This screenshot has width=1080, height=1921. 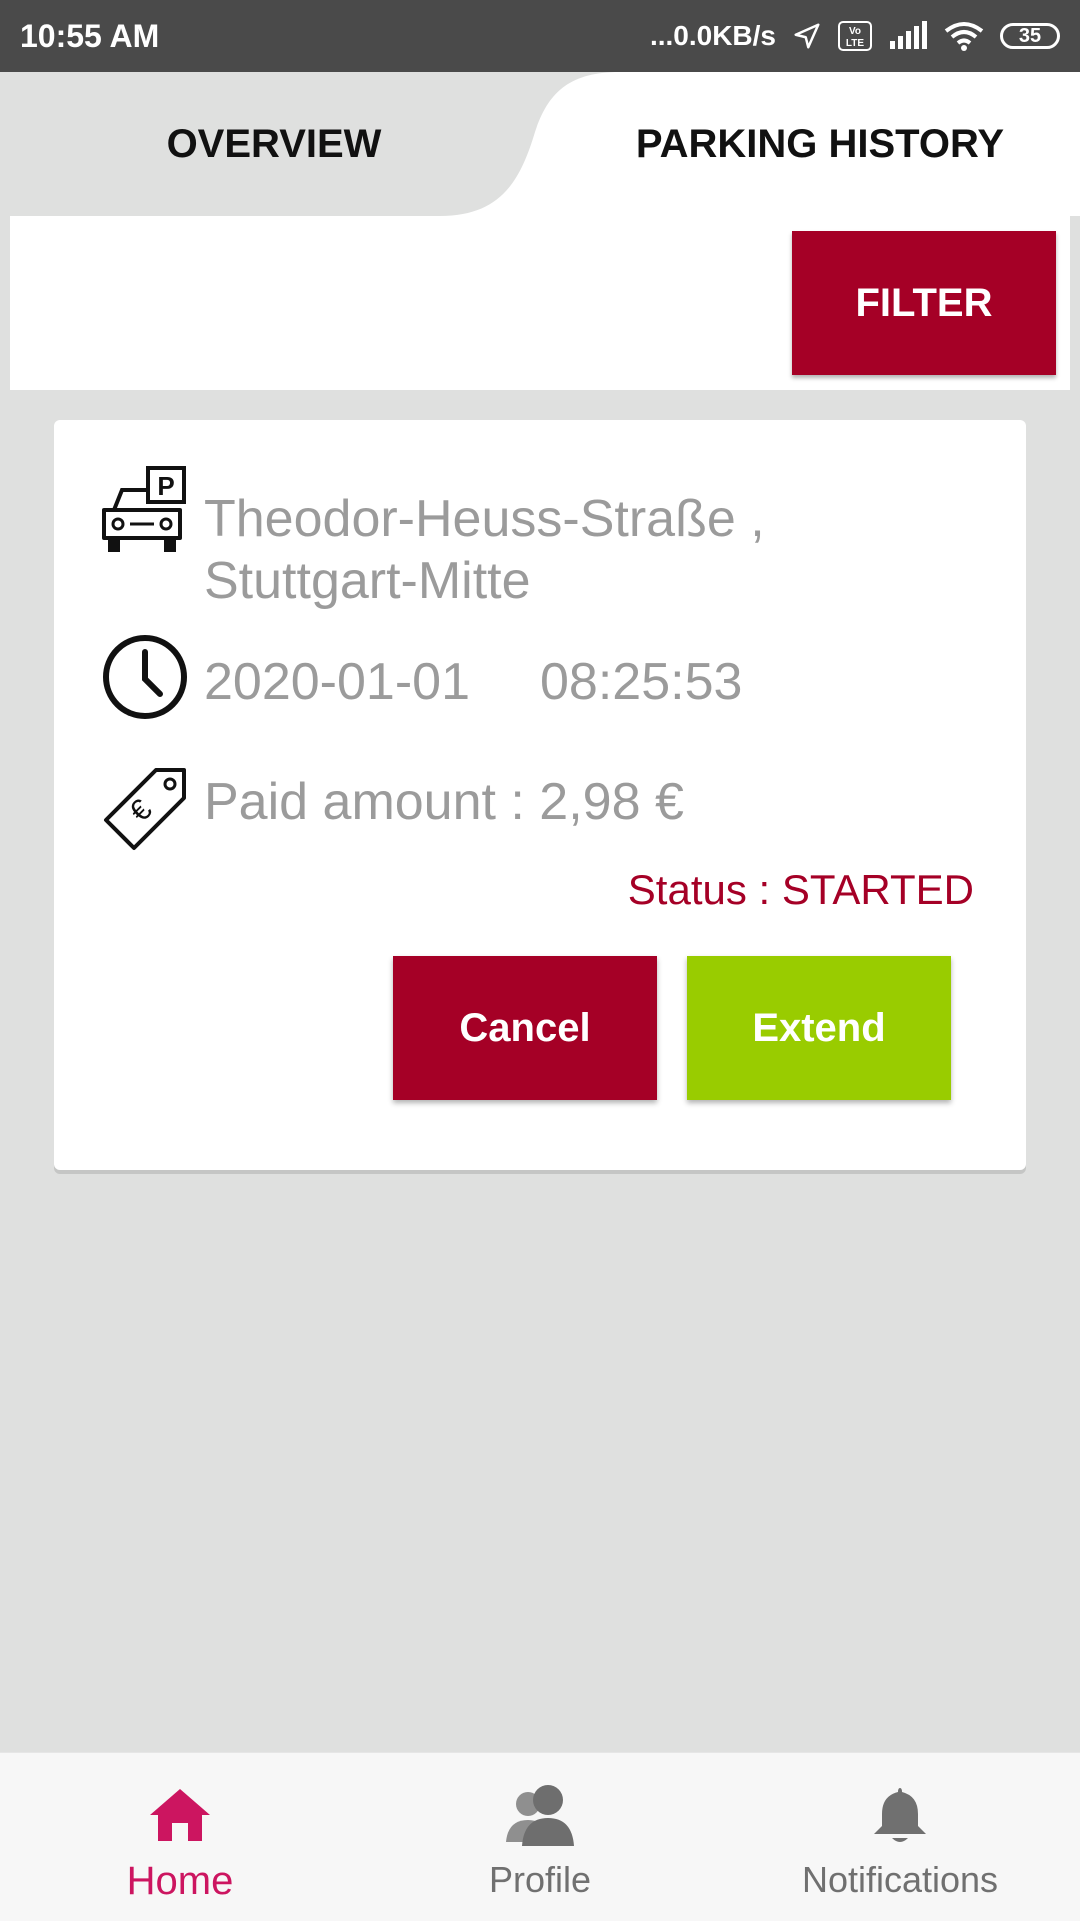 What do you see at coordinates (180, 1881) in the screenshot?
I see `nav-home-label: Home` at bounding box center [180, 1881].